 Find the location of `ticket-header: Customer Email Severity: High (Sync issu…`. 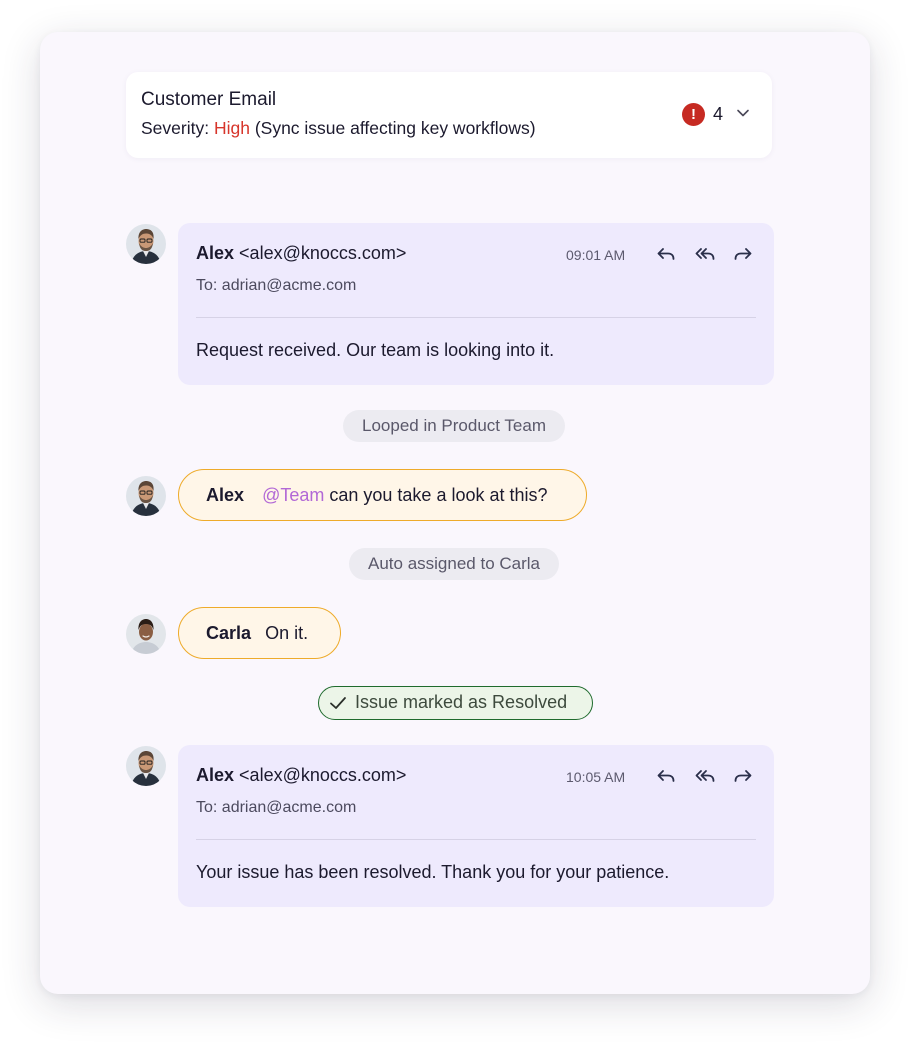

ticket-header: Customer Email Severity: High (Sync issu… is located at coordinates (449, 115).